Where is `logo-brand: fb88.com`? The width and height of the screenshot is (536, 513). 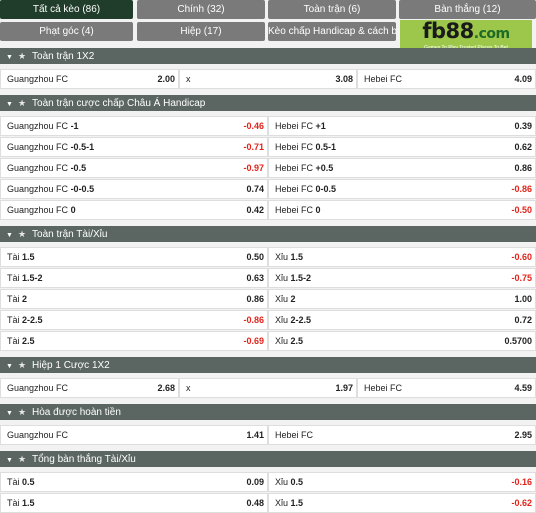
logo-brand: fb88.com is located at coordinates (466, 31).